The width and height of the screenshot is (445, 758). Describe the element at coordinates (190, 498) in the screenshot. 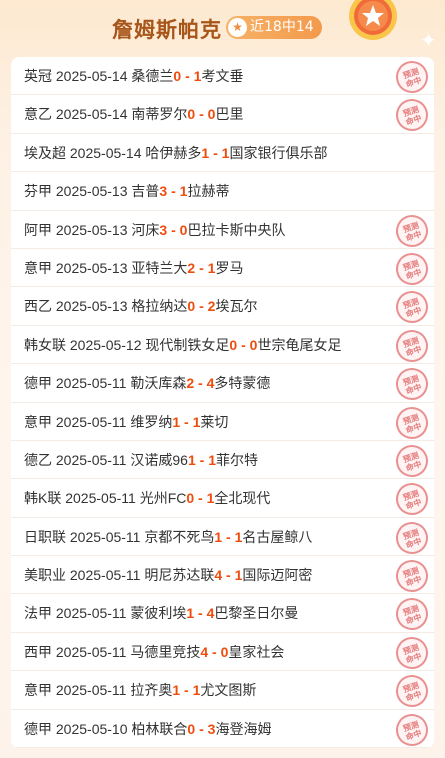

I see `home-score: 0` at that location.